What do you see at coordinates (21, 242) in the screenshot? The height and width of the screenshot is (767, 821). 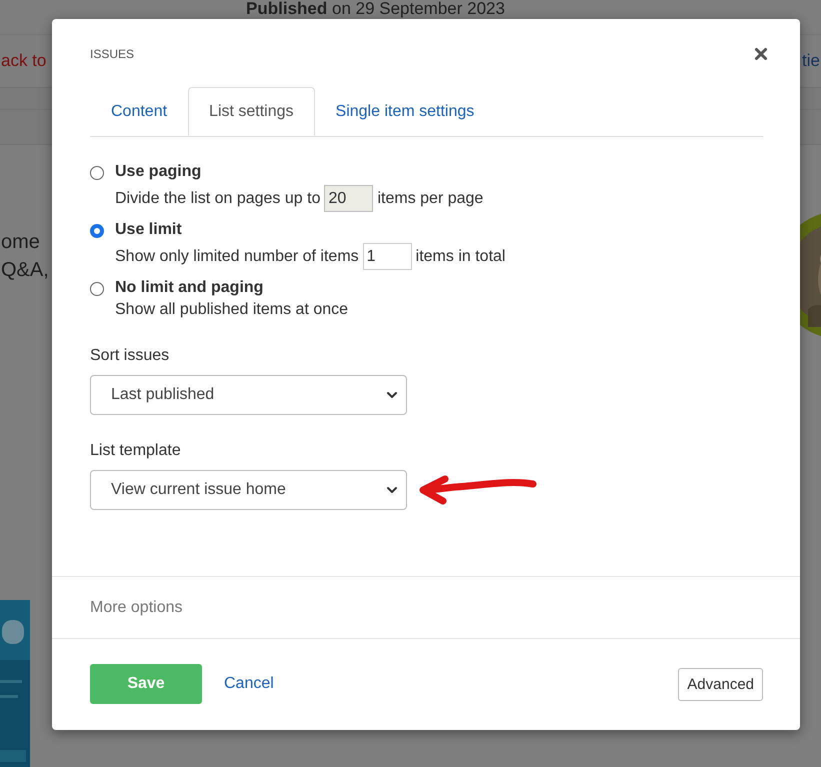 I see `teaser-text: ome` at bounding box center [21, 242].